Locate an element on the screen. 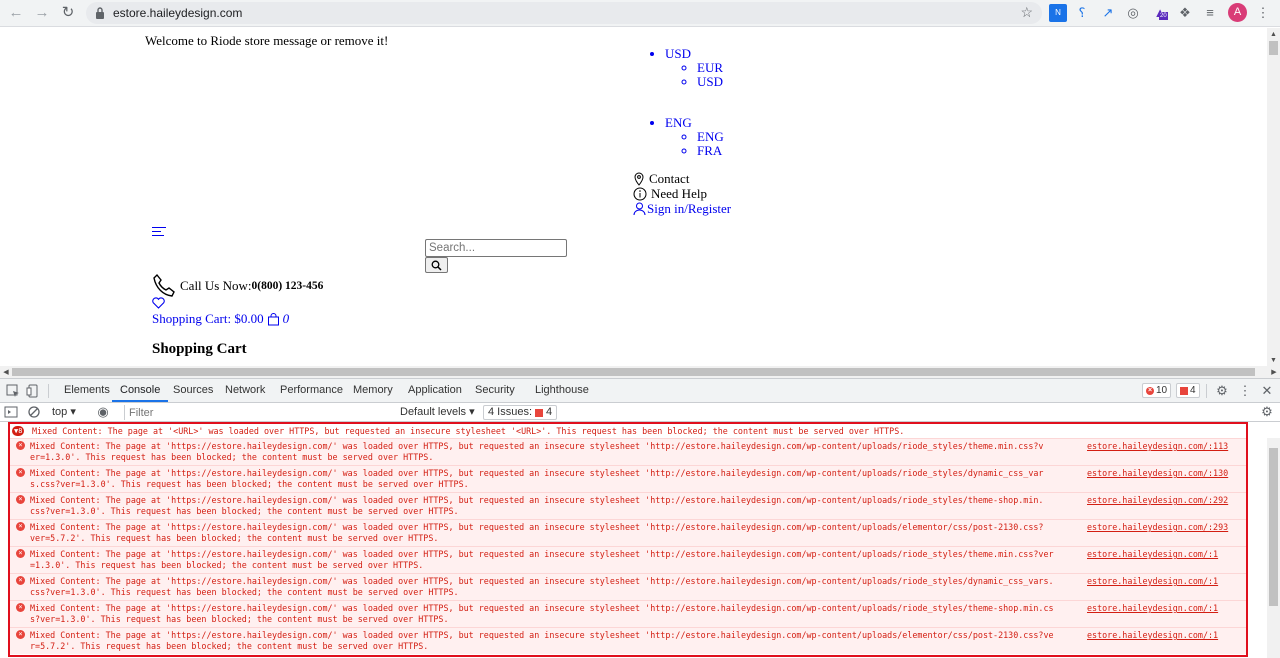 The width and height of the screenshot is (1280, 658). source-link: estore.haileydesign.com/:113 is located at coordinates (1166, 446).